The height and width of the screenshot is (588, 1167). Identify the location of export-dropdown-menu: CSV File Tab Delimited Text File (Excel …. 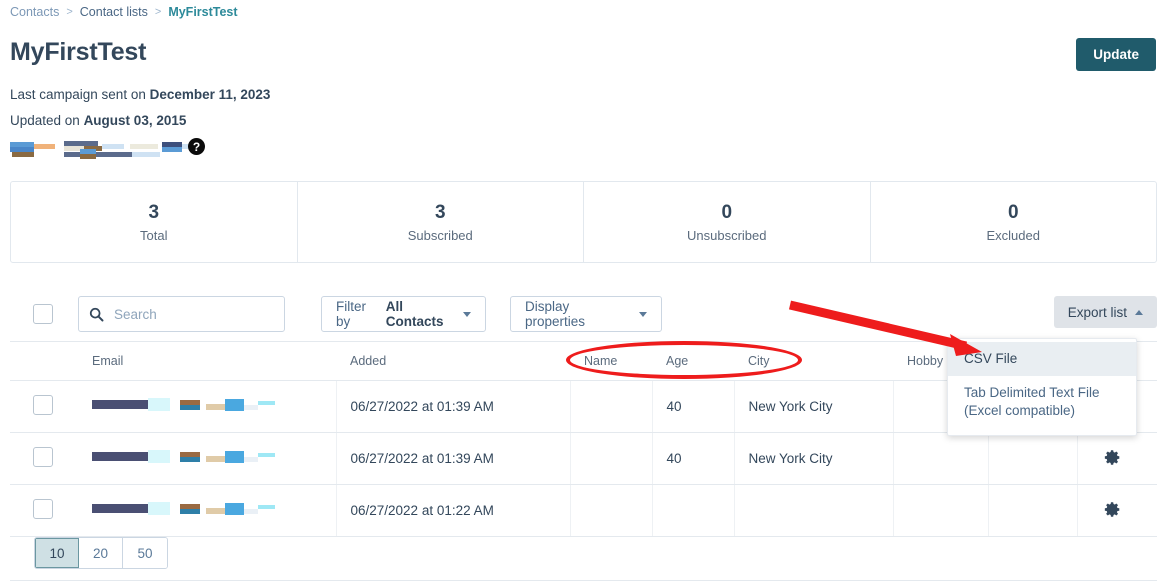
(1042, 387).